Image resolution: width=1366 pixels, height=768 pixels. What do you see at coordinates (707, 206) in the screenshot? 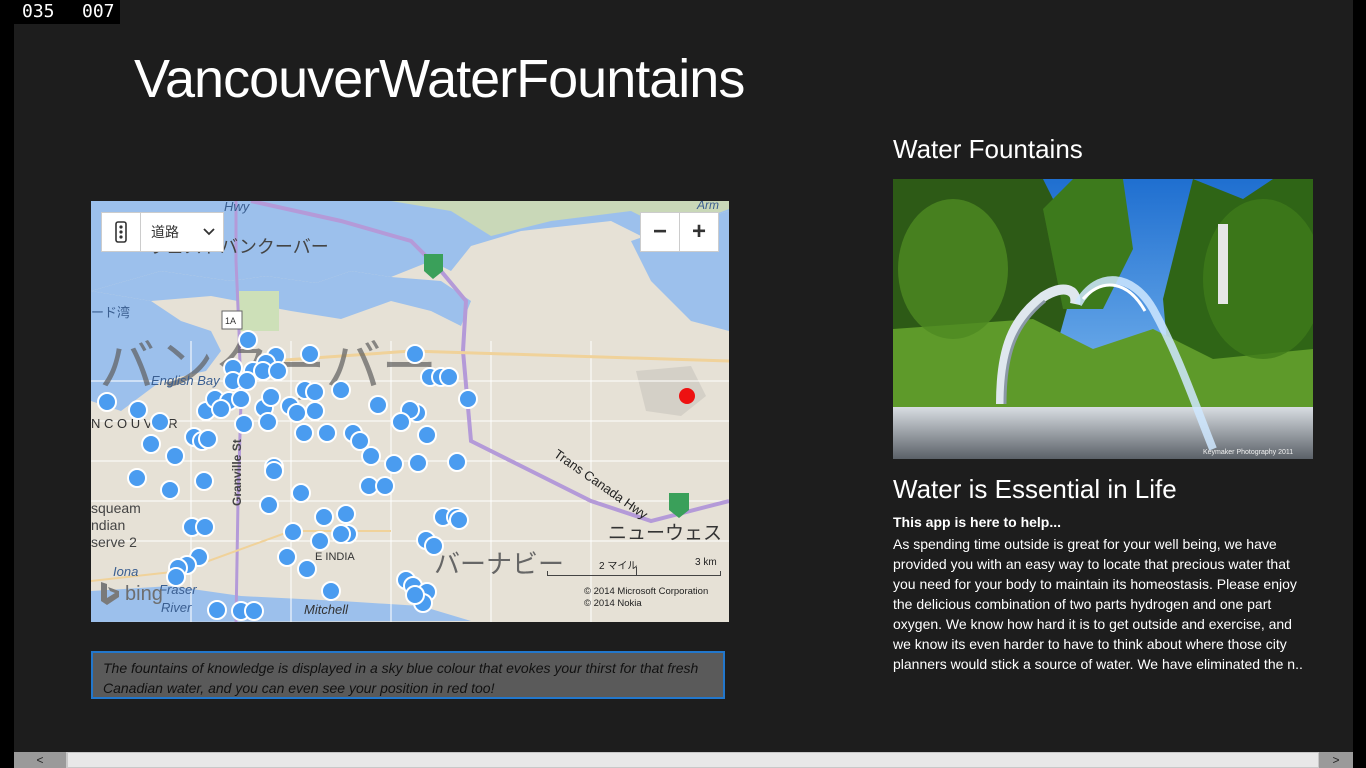
I see `label-arm: Arm` at bounding box center [707, 206].